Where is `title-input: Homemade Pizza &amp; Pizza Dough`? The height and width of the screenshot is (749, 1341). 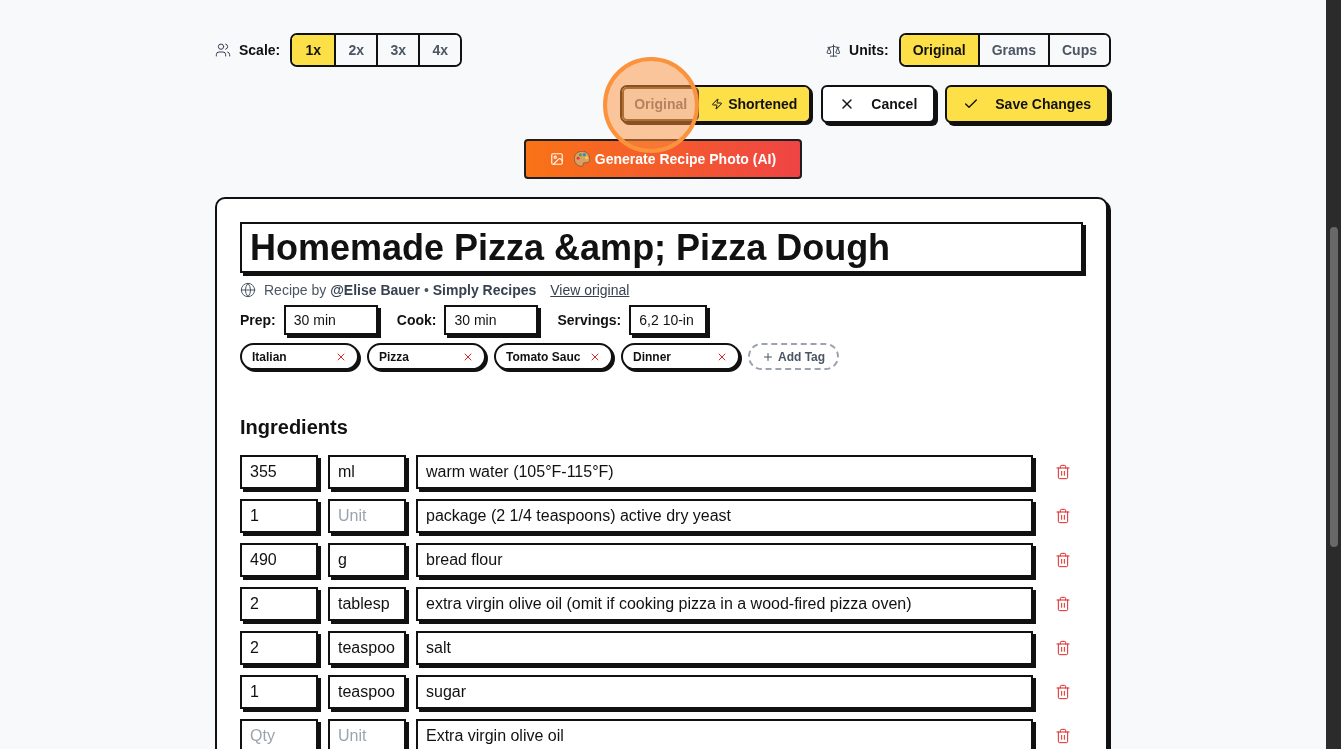 title-input: Homemade Pizza &amp; Pizza Dough is located at coordinates (661, 247).